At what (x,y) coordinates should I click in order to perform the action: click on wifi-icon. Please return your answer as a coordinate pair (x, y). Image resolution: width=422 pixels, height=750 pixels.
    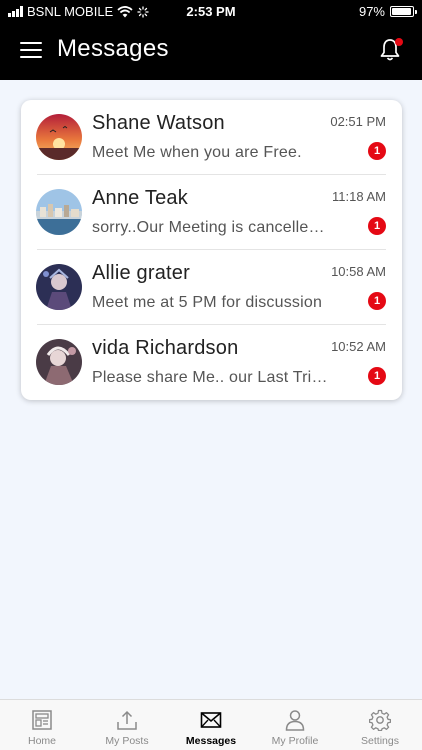
    Looking at the image, I should click on (125, 11).